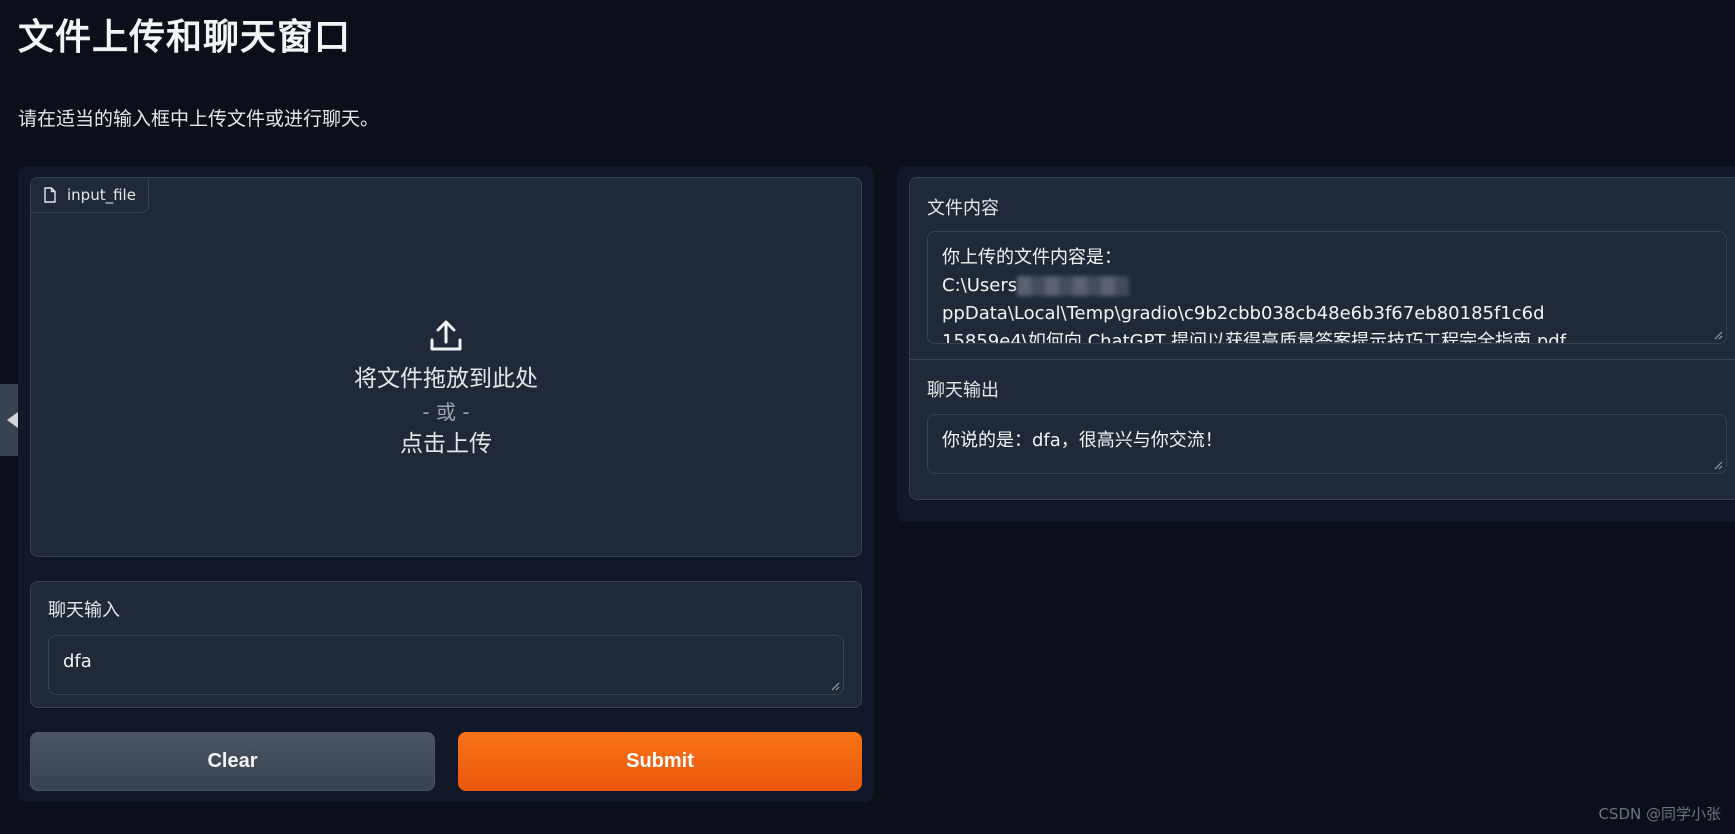 The width and height of the screenshot is (1735, 834). What do you see at coordinates (84, 610) in the screenshot?
I see `chat-input-label: 聊天输入` at bounding box center [84, 610].